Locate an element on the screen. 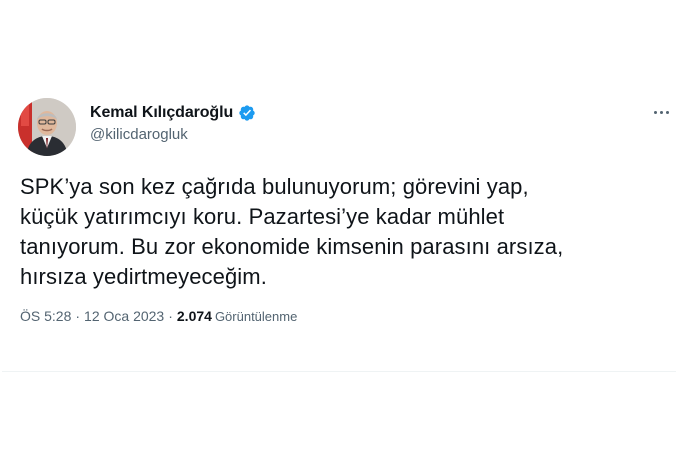 The image size is (690, 450). avatar-portrait-icon is located at coordinates (47, 127).